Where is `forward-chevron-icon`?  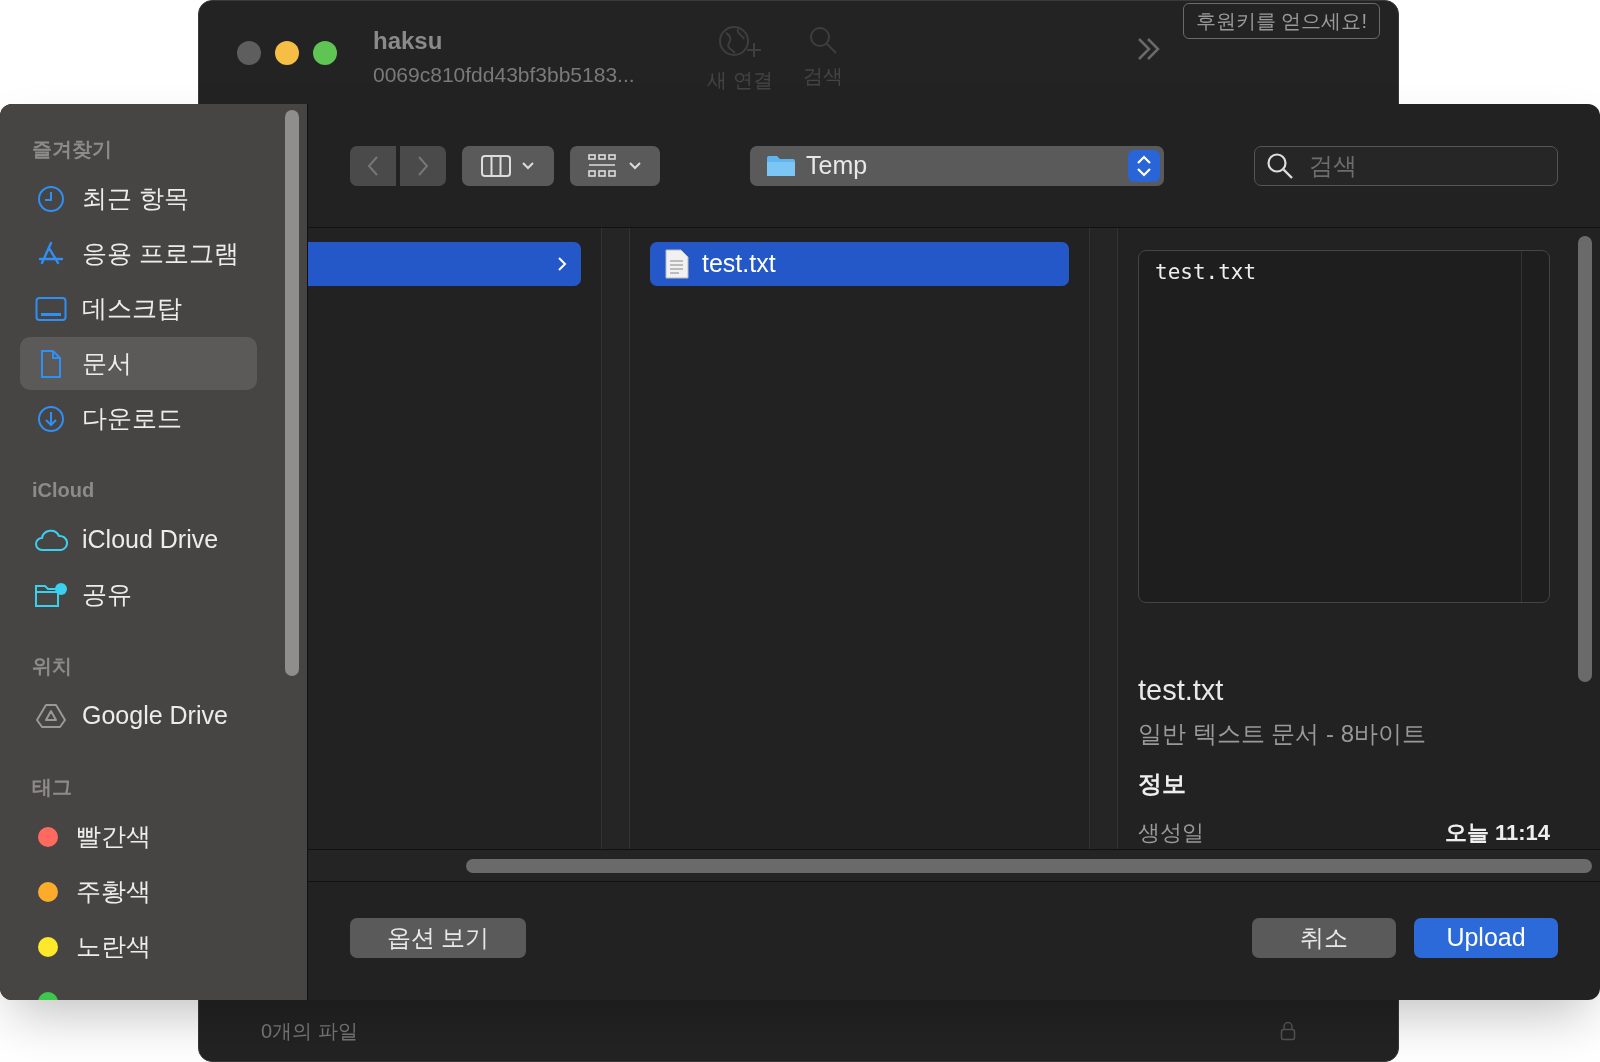 forward-chevron-icon is located at coordinates (423, 165).